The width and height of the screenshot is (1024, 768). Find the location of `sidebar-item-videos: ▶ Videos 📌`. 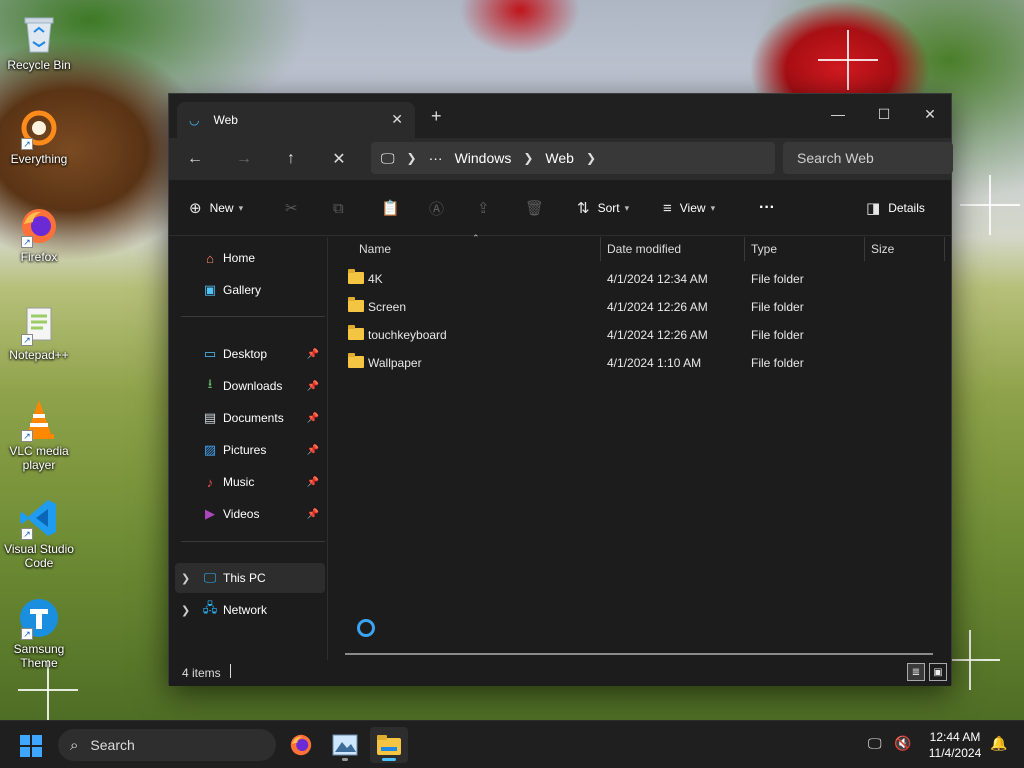

sidebar-item-videos: ▶ Videos 📌 is located at coordinates (247, 514).